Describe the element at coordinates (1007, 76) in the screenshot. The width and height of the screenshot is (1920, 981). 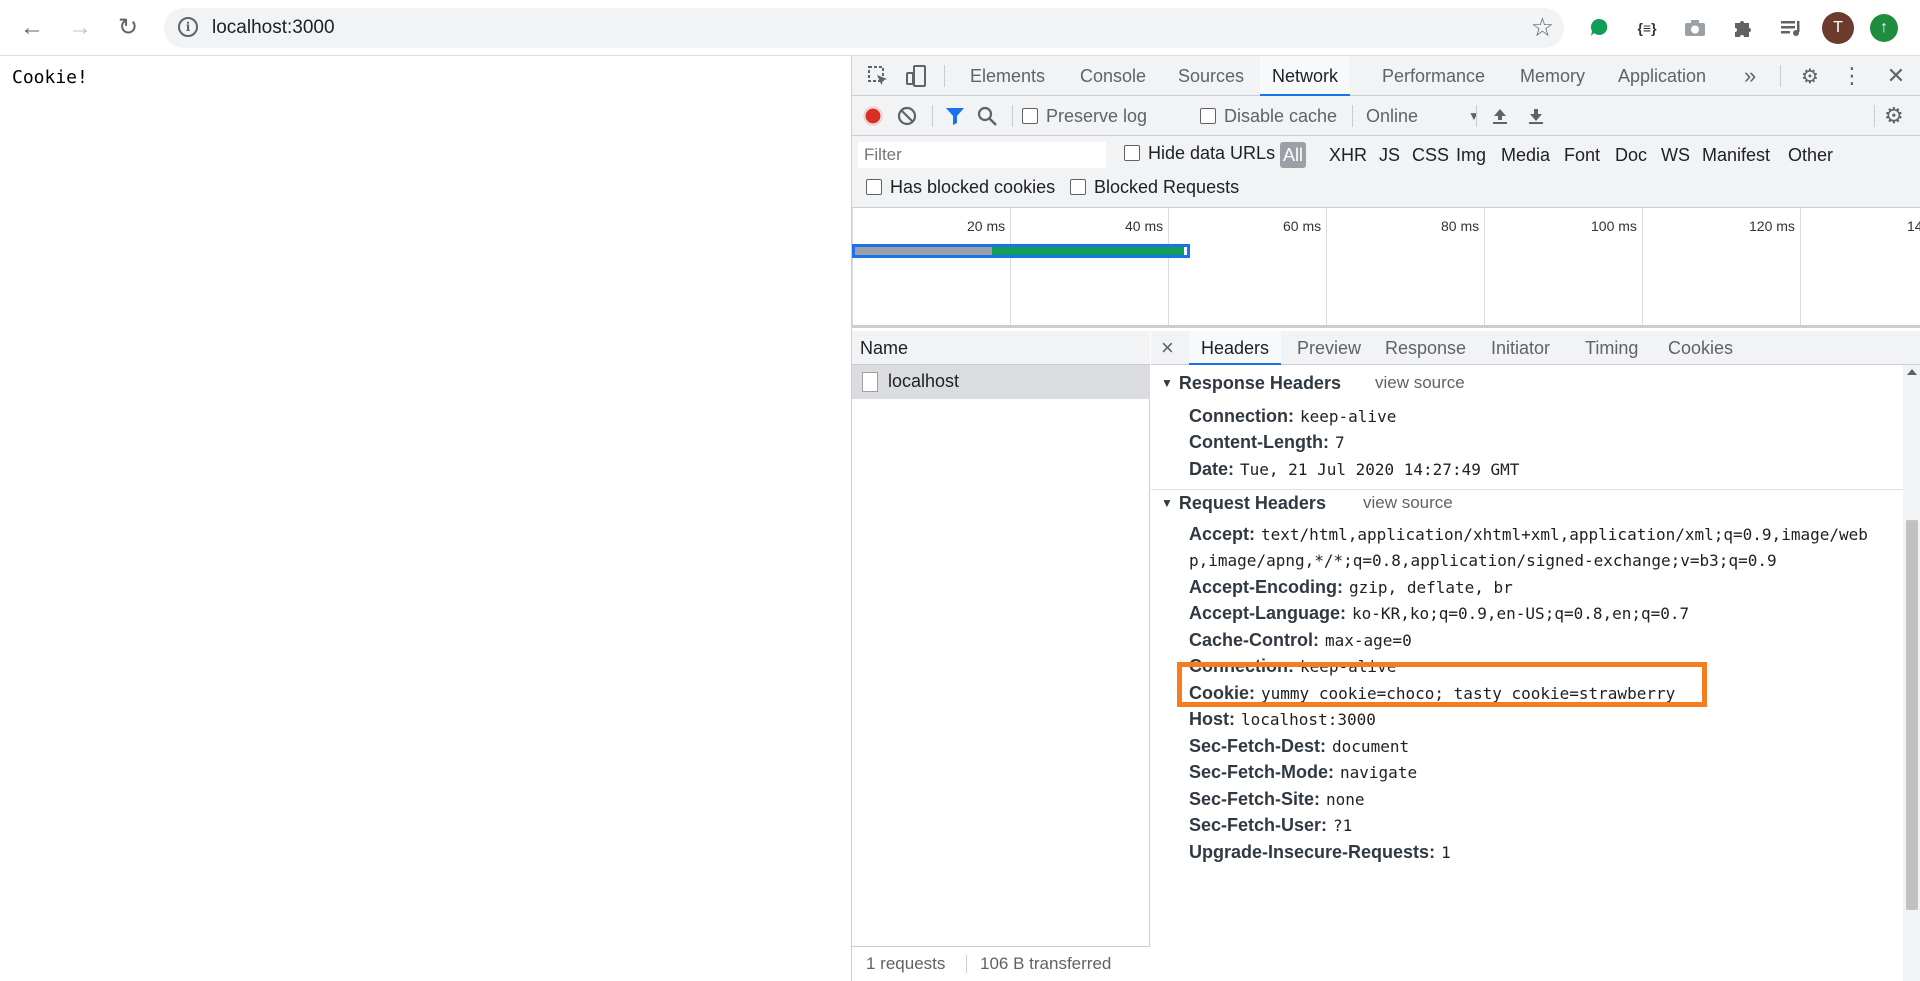
I see `tab-elements: Elements` at that location.